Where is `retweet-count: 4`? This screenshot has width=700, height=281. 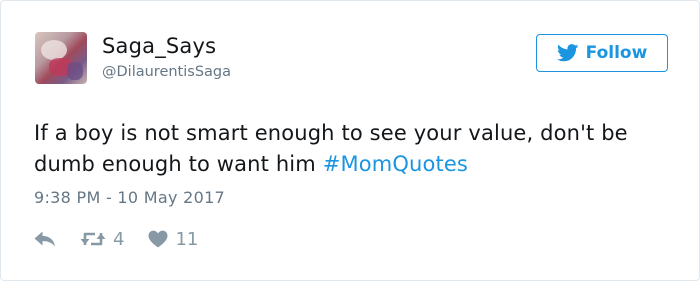
retweet-count: 4 is located at coordinates (119, 239).